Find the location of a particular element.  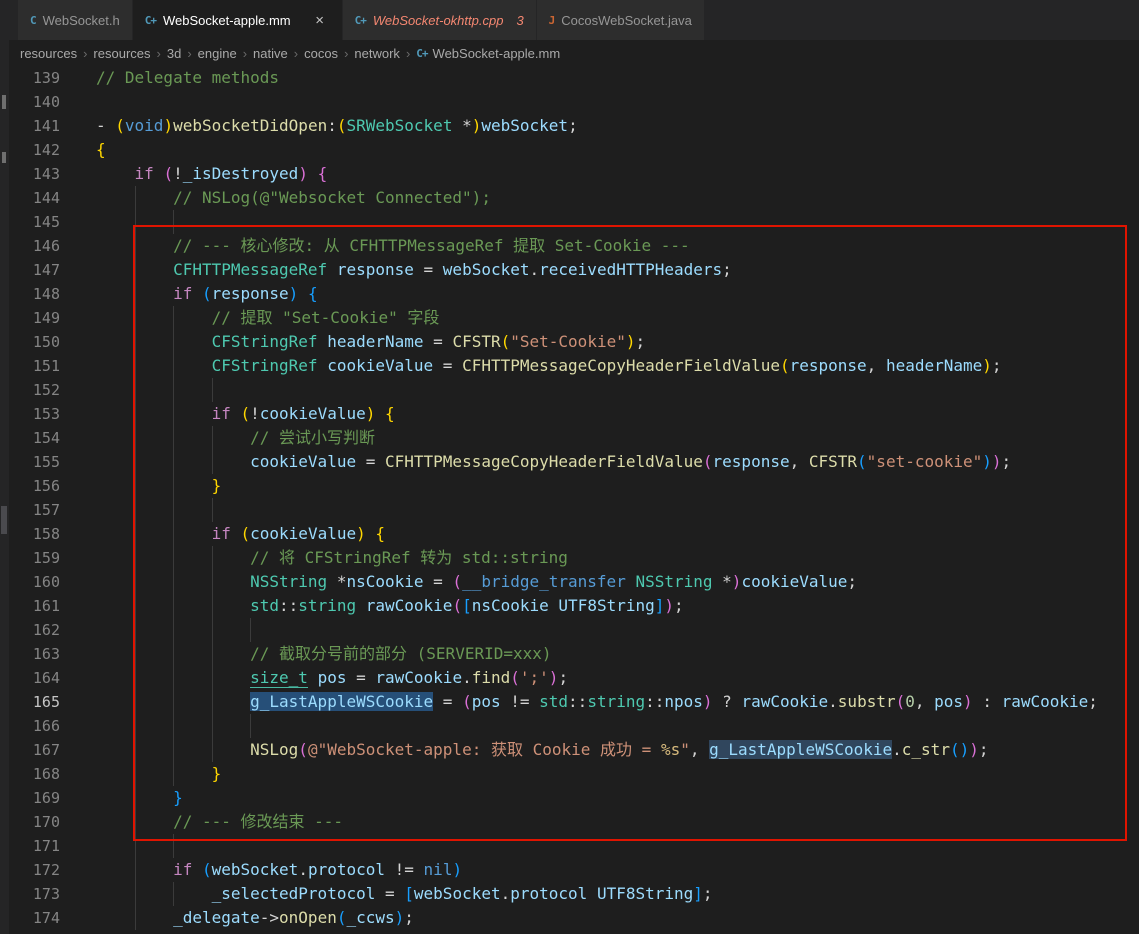

line-number: 153 is located at coordinates (48, 414).